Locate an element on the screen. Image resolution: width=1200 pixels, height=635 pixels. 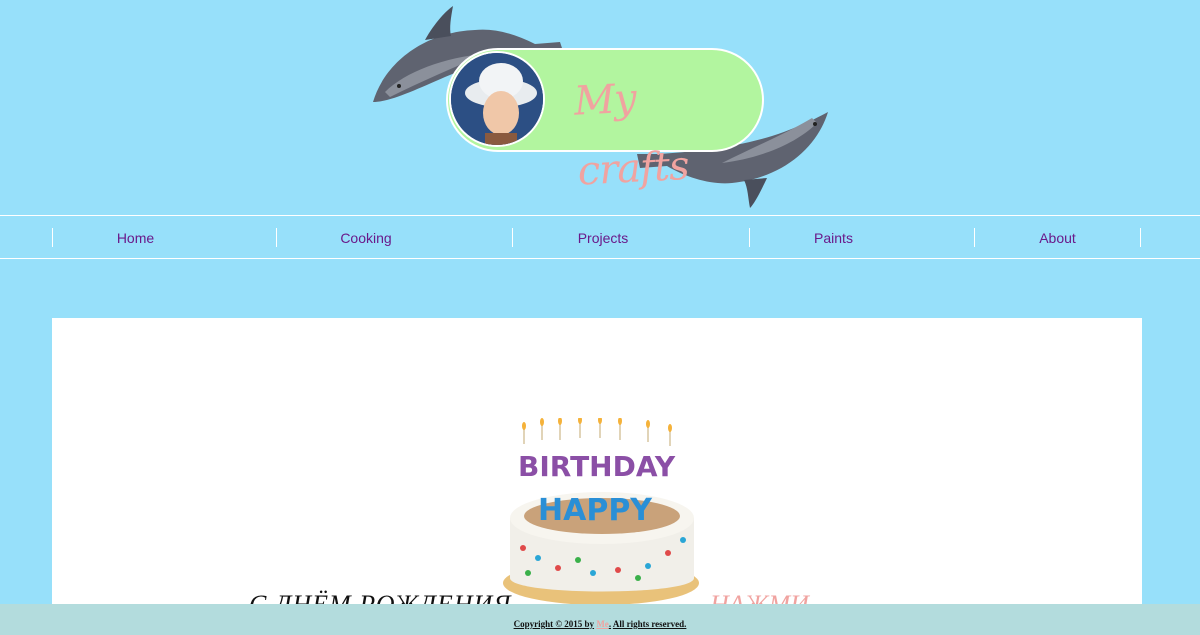
copyright-suffix: All rights reserved. is located at coordinates (649, 624).